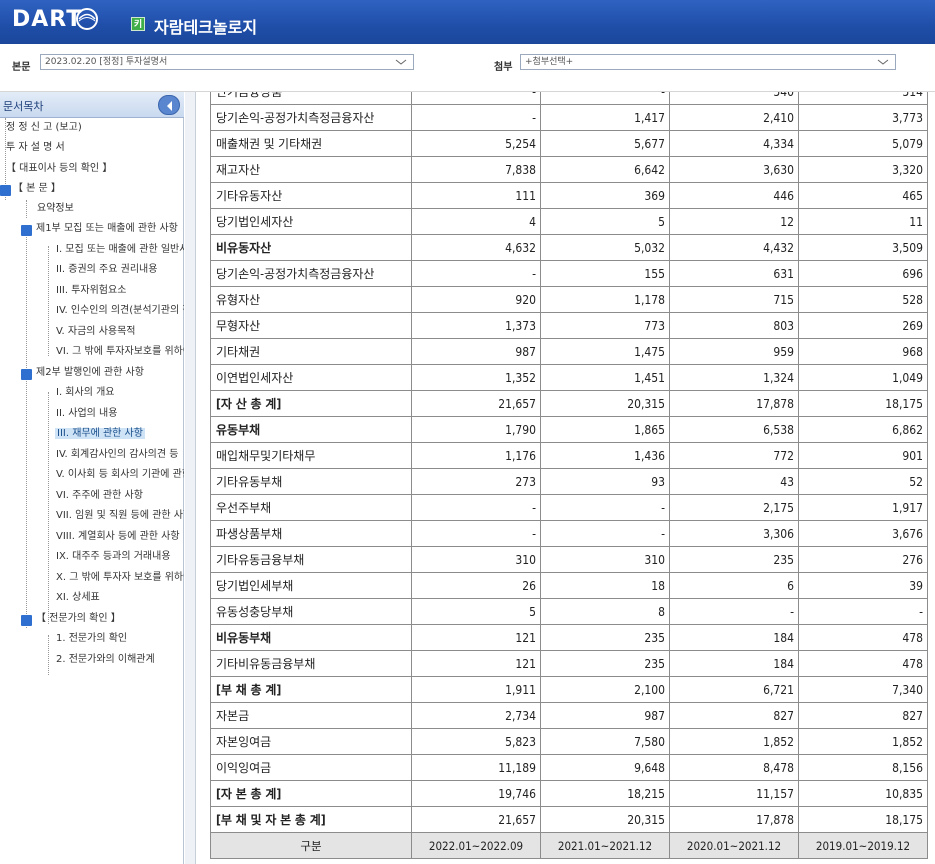 The width and height of the screenshot is (935, 864). Describe the element at coordinates (86, 413) in the screenshot. I see `toc-item: II. 사업의 내용` at that location.